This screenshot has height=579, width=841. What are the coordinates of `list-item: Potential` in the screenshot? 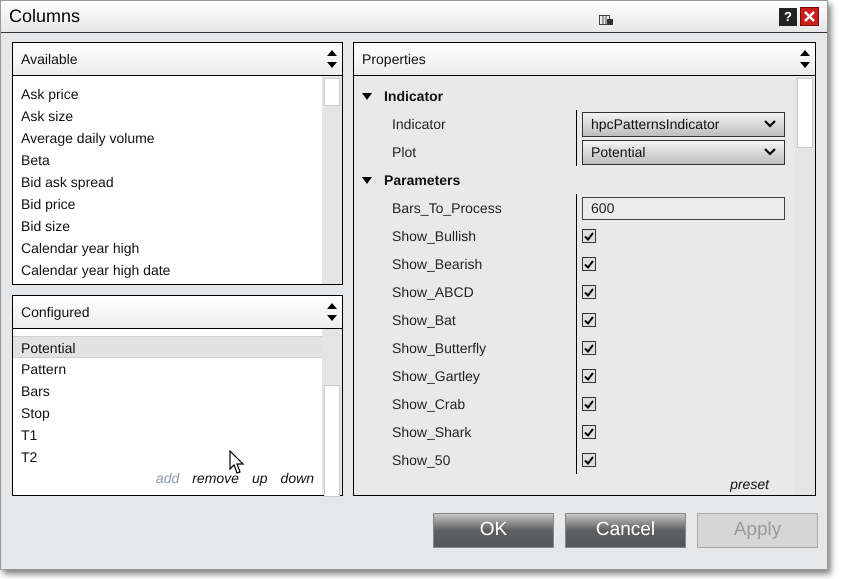 It's located at (167, 347).